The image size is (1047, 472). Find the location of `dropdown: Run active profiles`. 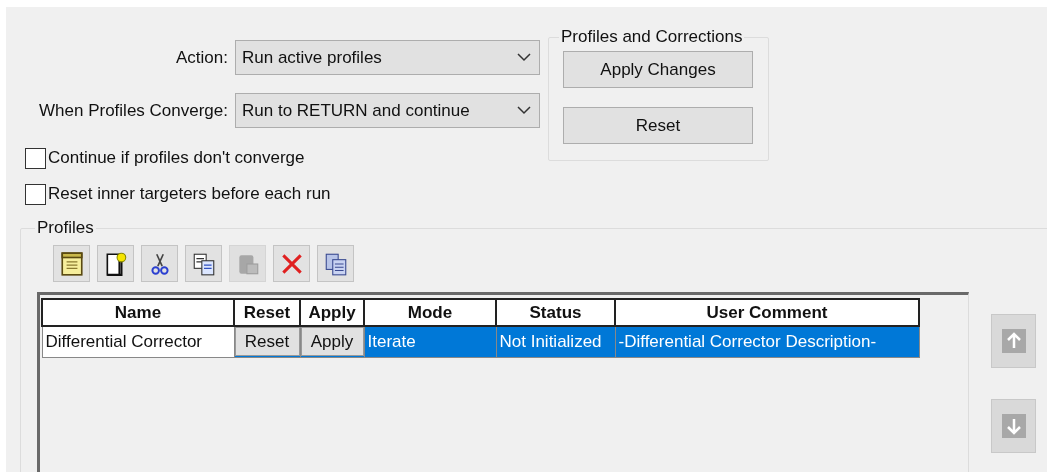

dropdown: Run active profiles is located at coordinates (387, 57).